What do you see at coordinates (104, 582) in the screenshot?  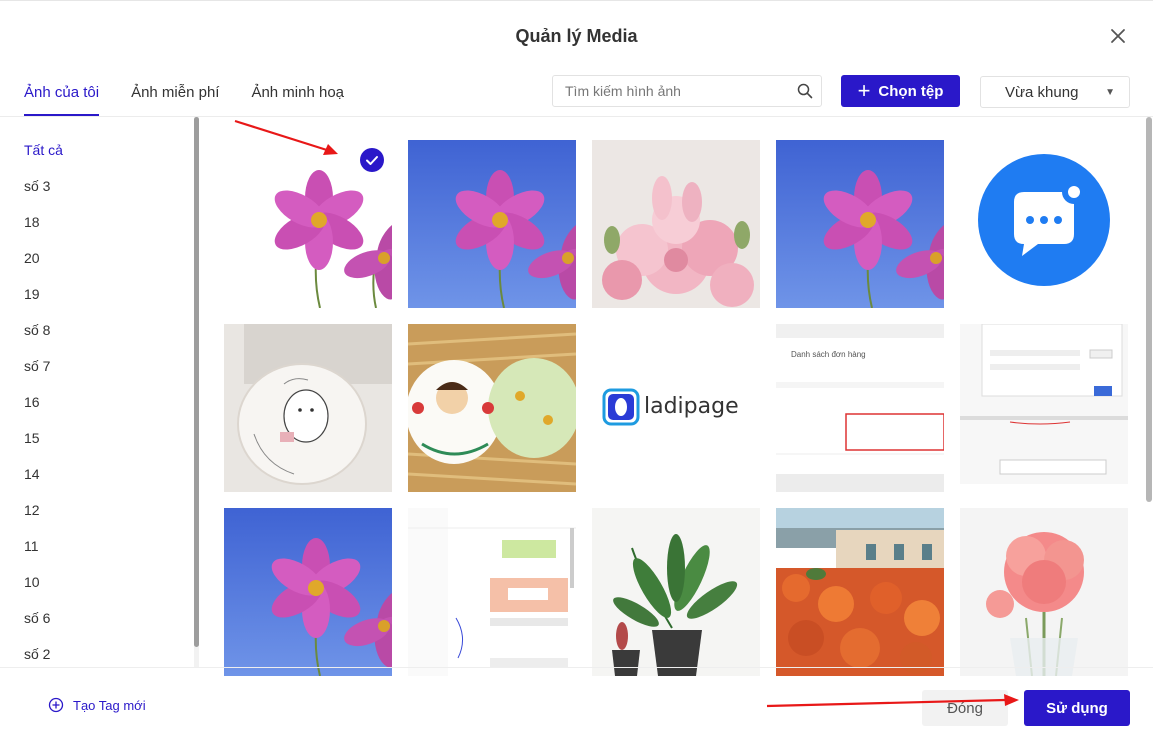 I see `sidebar-item: 10` at bounding box center [104, 582].